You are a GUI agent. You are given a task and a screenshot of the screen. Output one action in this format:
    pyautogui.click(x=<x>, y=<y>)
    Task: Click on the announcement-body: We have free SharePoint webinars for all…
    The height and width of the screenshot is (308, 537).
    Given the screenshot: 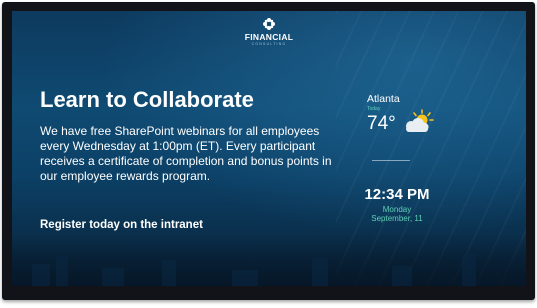 What is the action you would take?
    pyautogui.click(x=186, y=153)
    